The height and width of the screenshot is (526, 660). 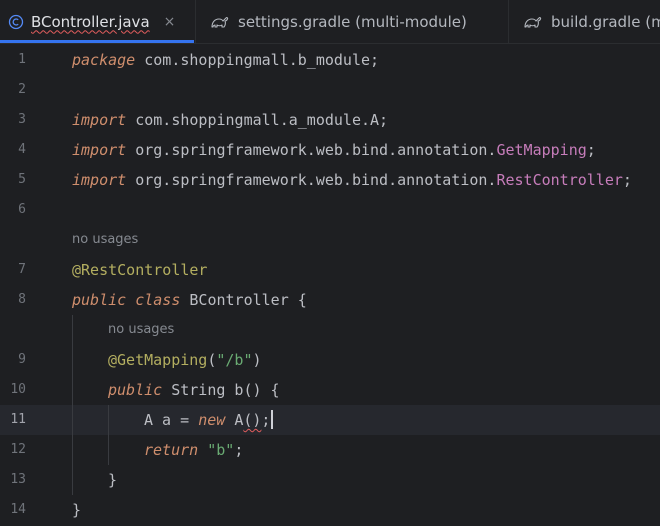 I want to click on code-line-9: @GetMapping("/b"), so click(x=185, y=360).